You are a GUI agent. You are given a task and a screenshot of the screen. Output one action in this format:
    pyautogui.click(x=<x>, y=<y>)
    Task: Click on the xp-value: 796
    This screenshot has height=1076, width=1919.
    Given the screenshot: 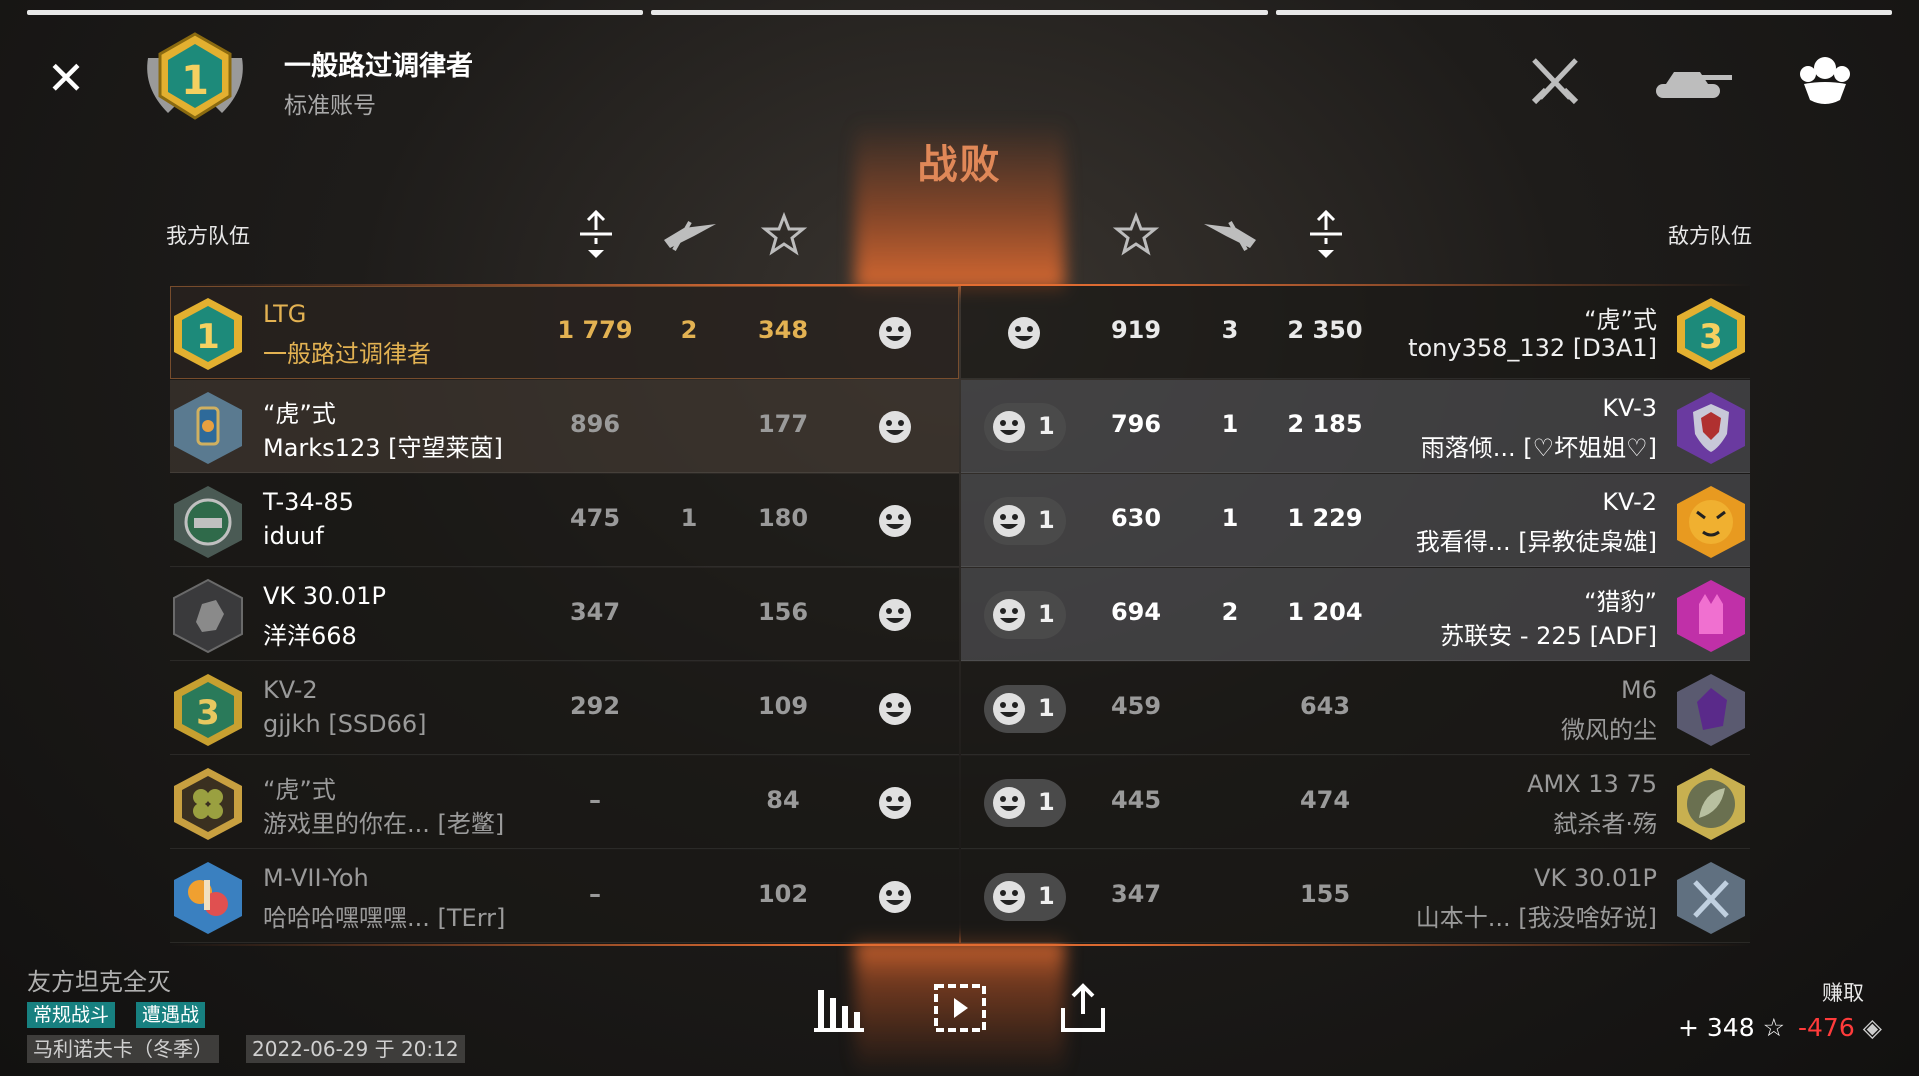 What is the action you would take?
    pyautogui.click(x=1136, y=424)
    